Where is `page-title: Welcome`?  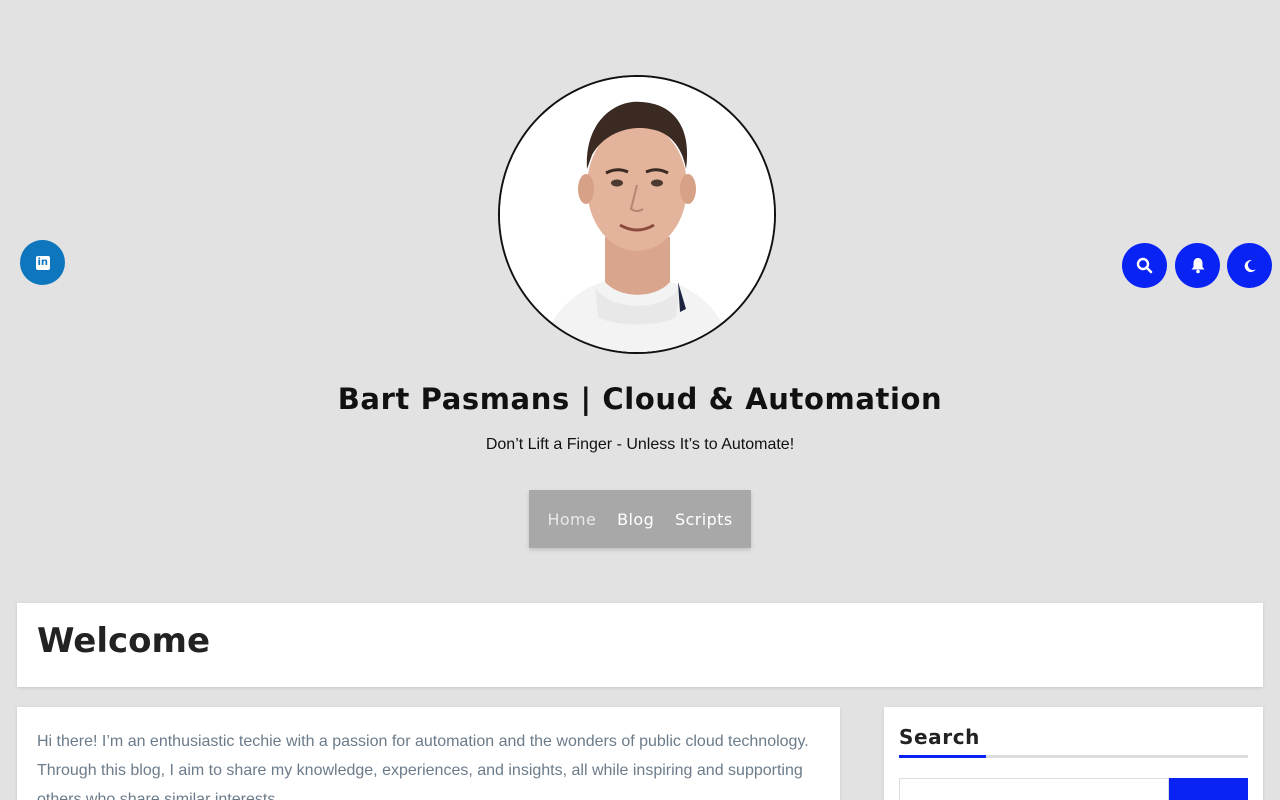 page-title: Welcome is located at coordinates (124, 641).